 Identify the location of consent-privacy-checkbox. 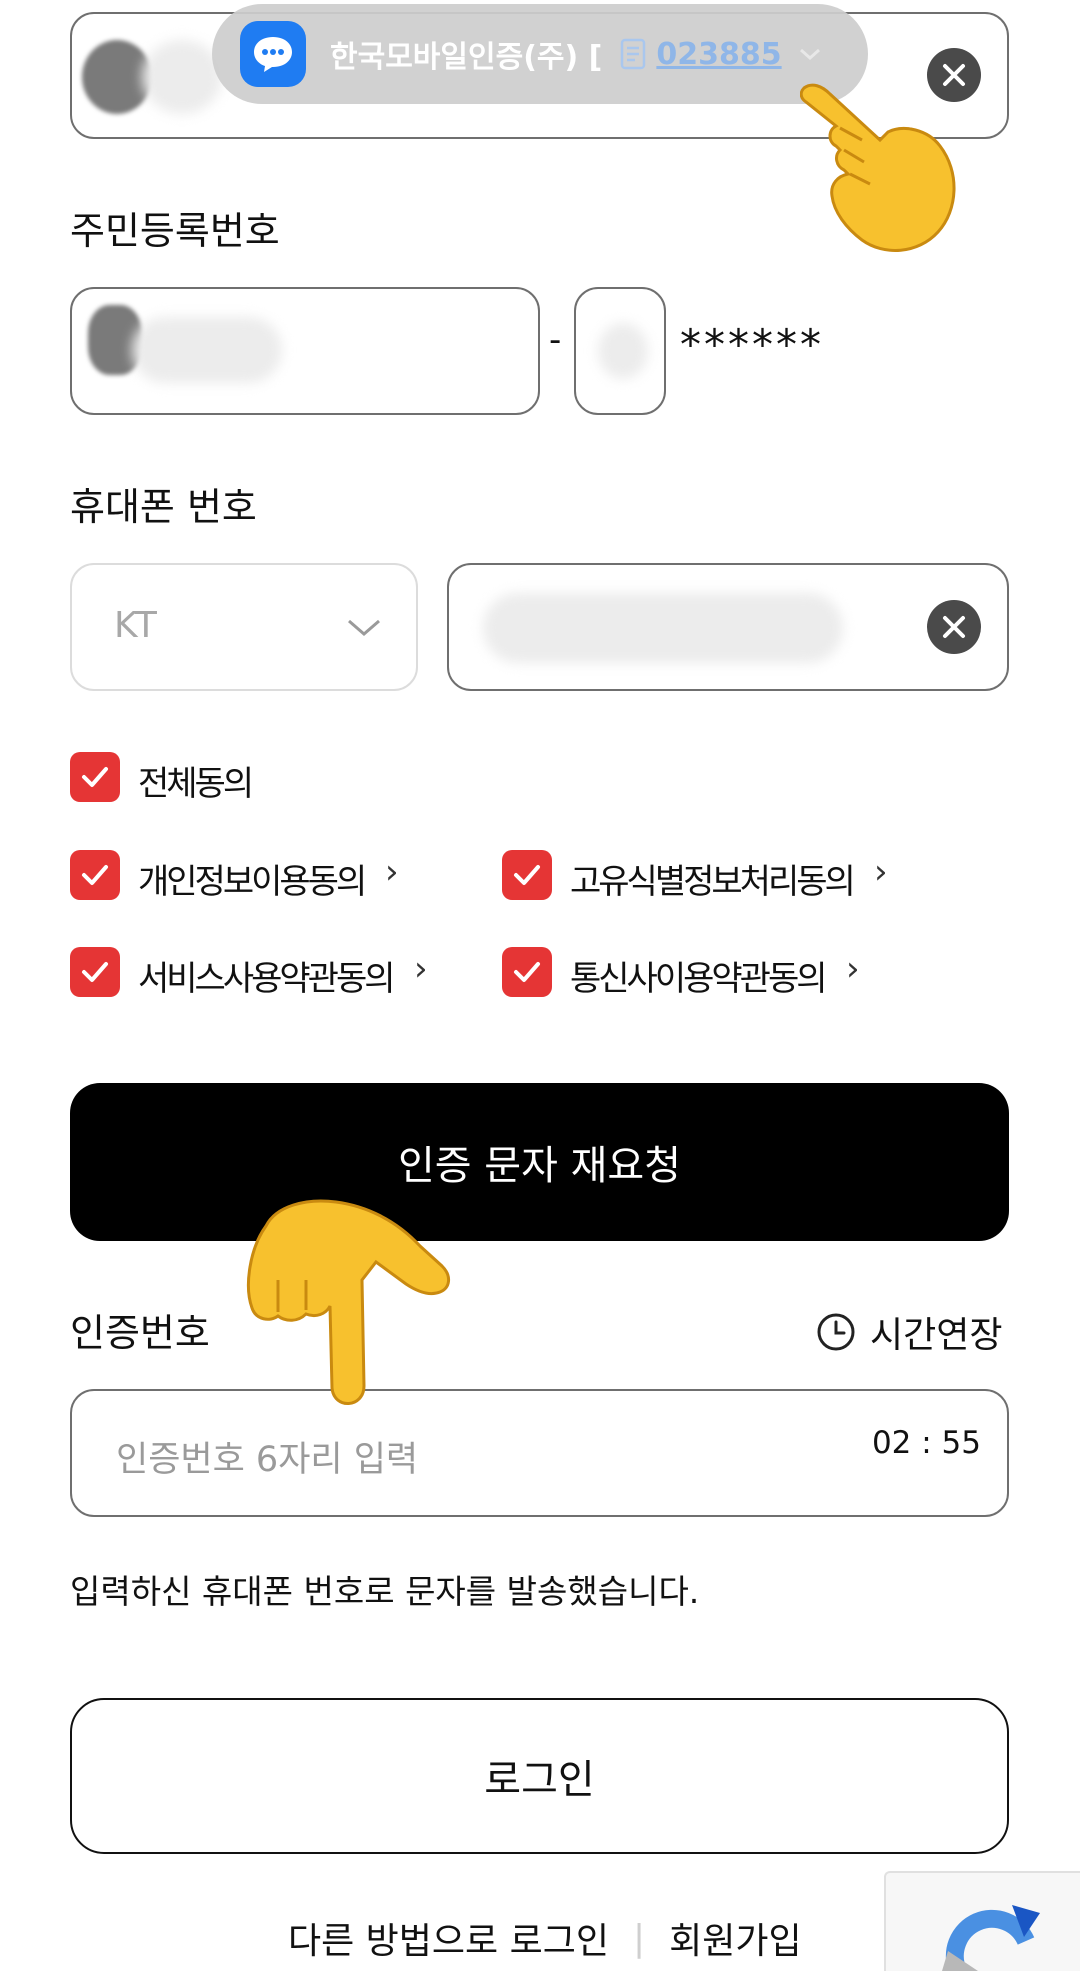
(95, 875).